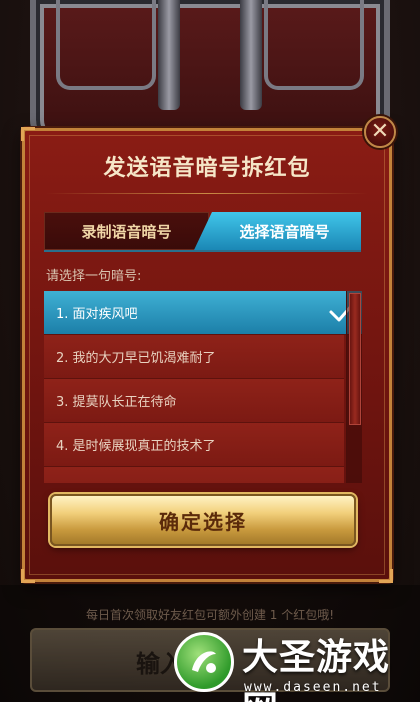 The height and width of the screenshot is (702, 420). I want to click on tab-underline, so click(202, 251).